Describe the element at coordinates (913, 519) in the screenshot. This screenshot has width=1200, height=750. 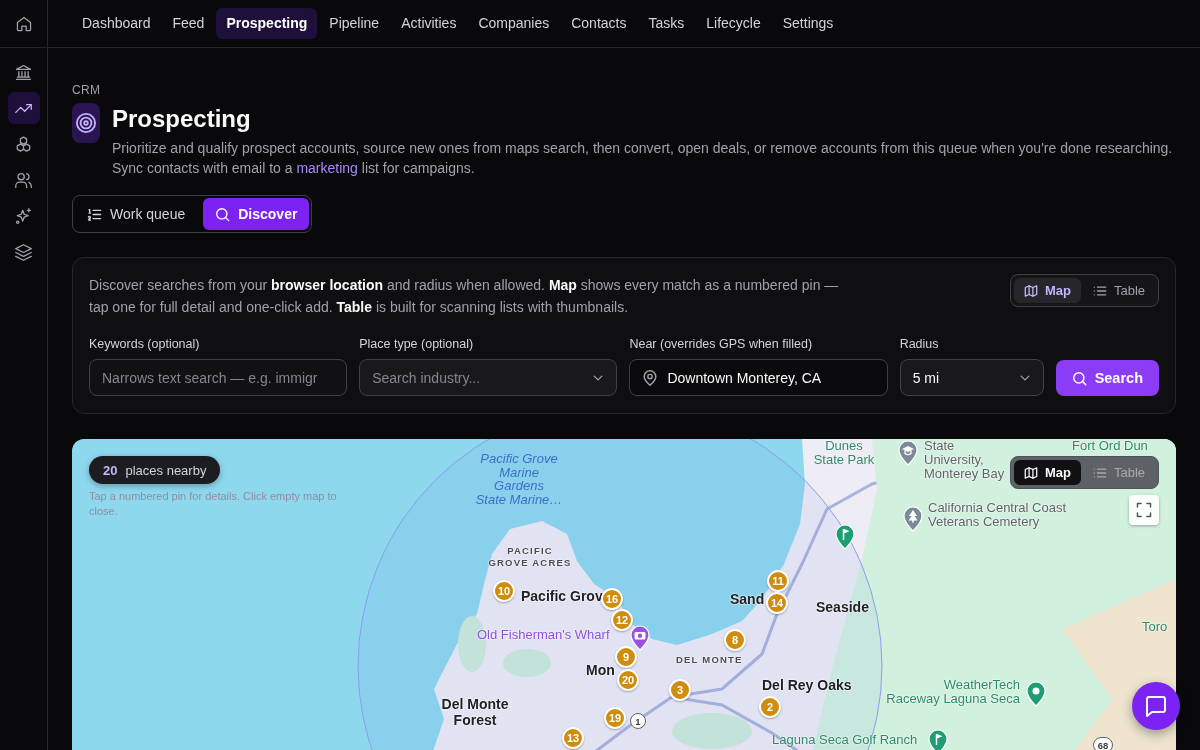
I see `tree-marker-icon` at that location.